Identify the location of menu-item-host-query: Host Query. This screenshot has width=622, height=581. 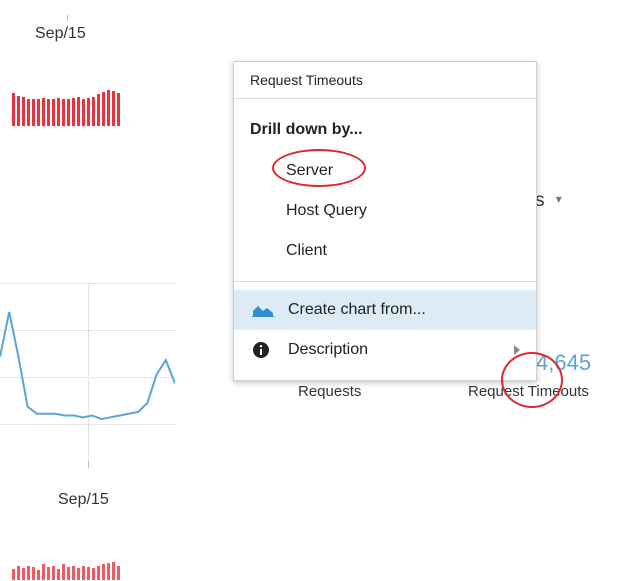
(385, 211).